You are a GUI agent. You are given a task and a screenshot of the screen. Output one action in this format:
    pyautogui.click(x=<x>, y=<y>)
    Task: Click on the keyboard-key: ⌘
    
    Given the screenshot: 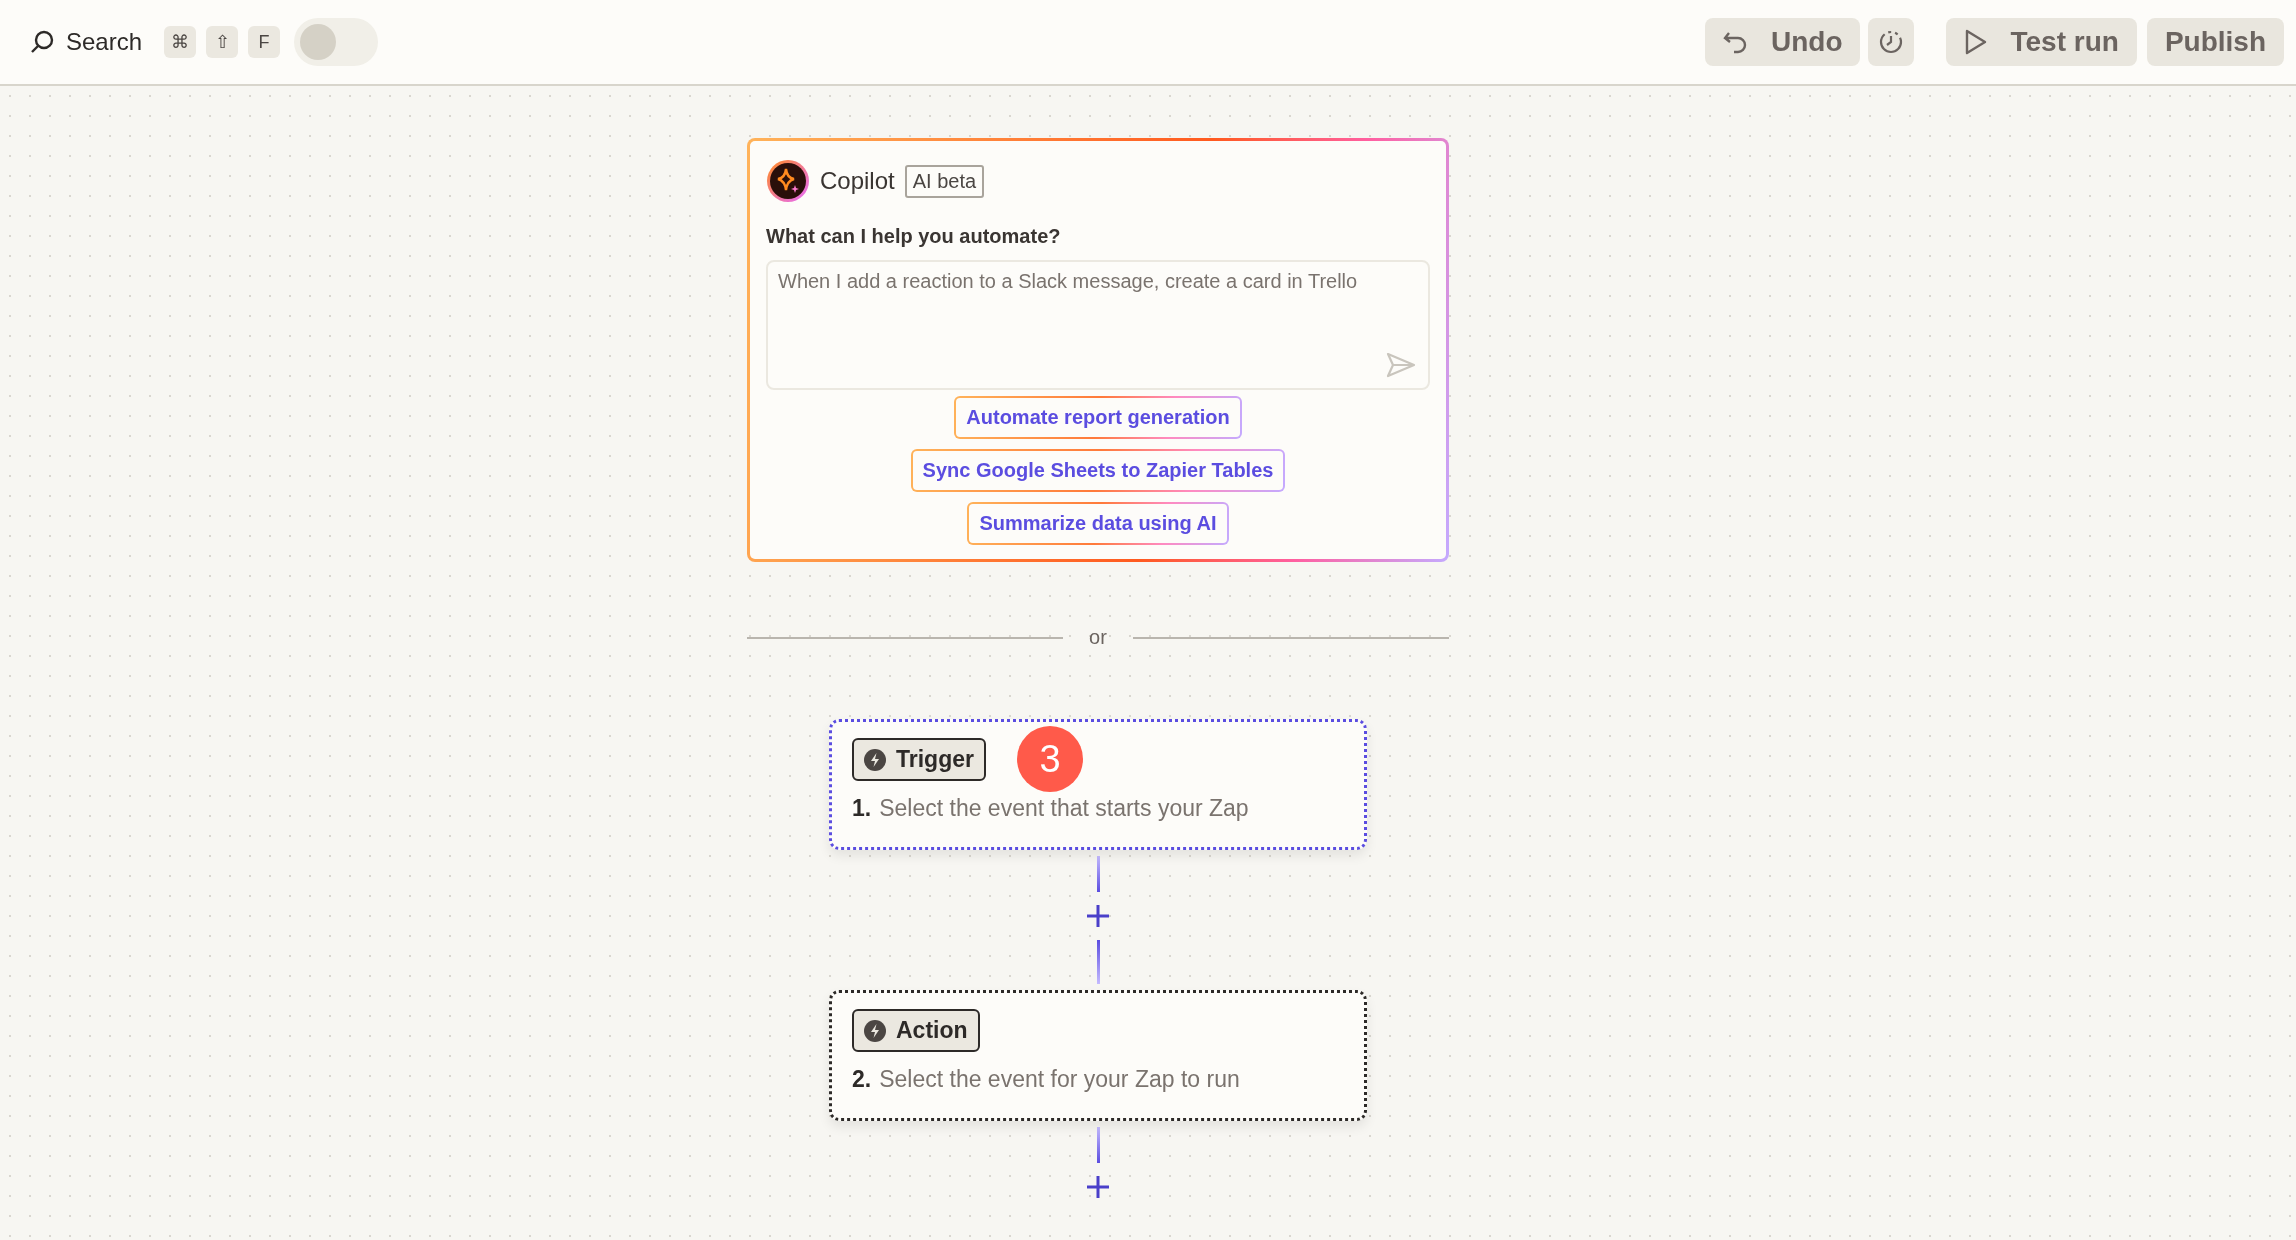 What is the action you would take?
    pyautogui.click(x=180, y=42)
    